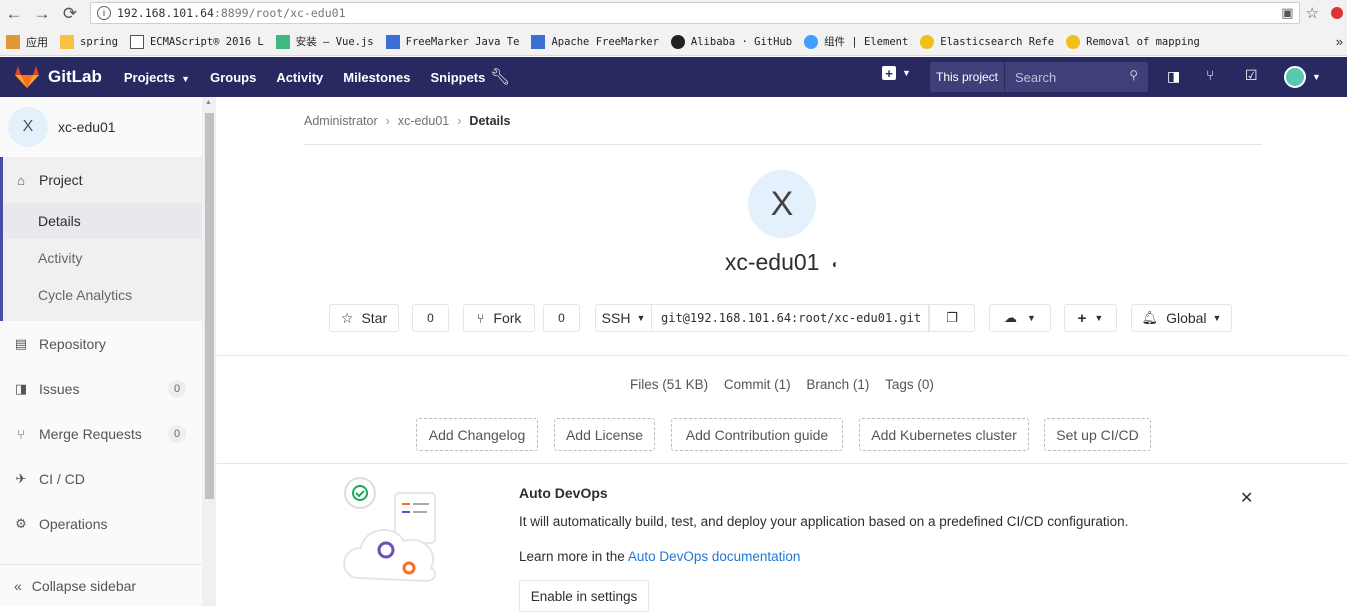 The image size is (1347, 612). What do you see at coordinates (1287, 13) in the screenshot?
I see `translate-icon: ▣` at bounding box center [1287, 13].